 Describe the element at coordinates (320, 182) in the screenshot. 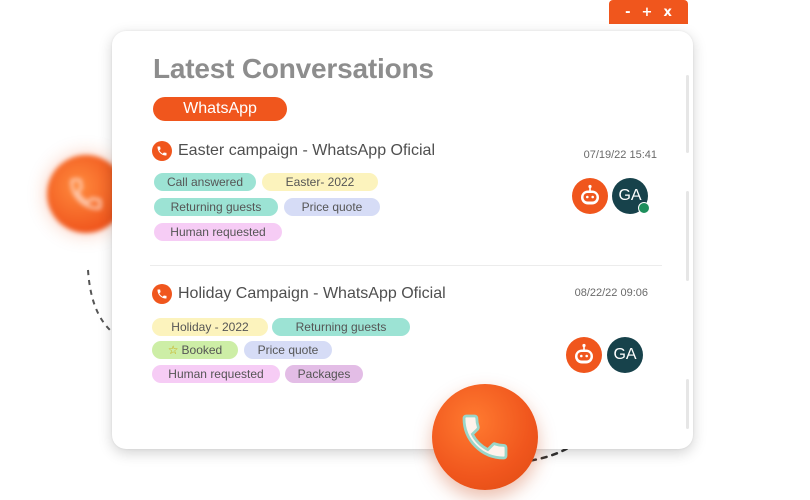

I see `tag-easter-2022: Easter- 2022` at that location.